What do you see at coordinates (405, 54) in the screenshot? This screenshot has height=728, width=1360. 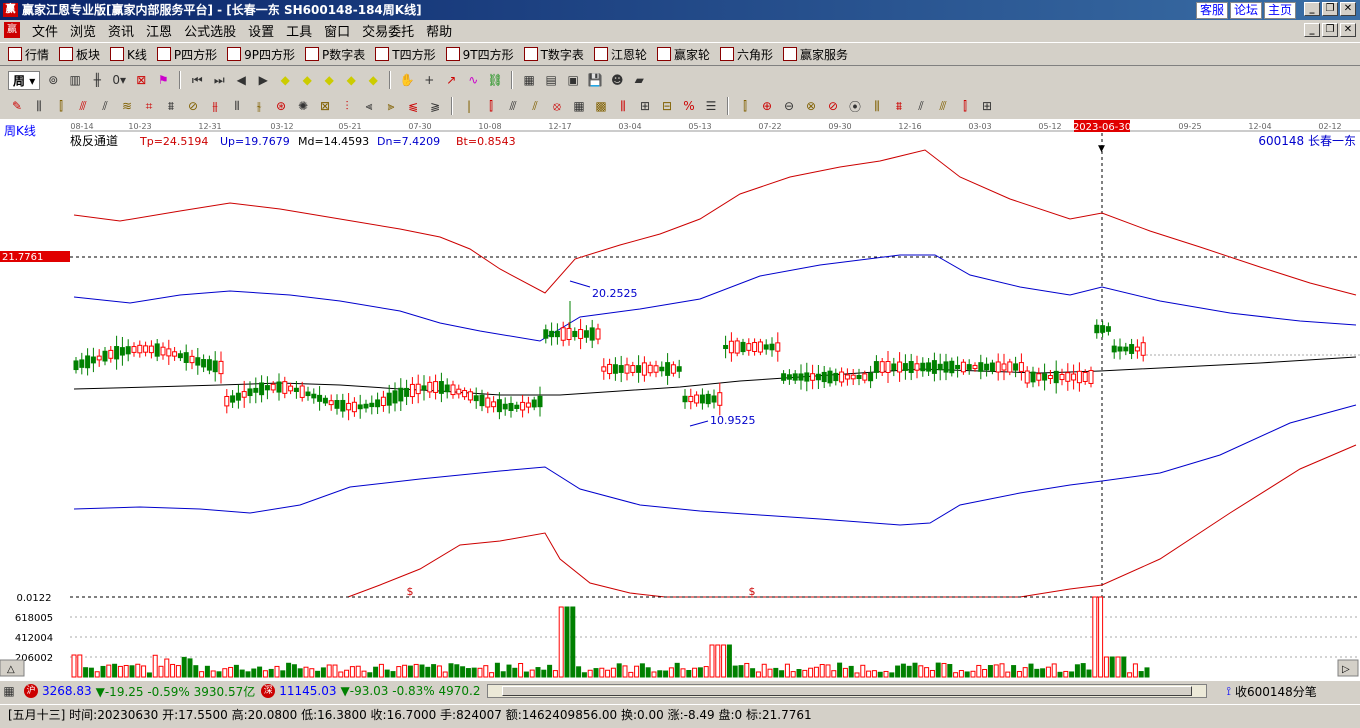 I see `toolbar-ts-button: T四方形` at bounding box center [405, 54].